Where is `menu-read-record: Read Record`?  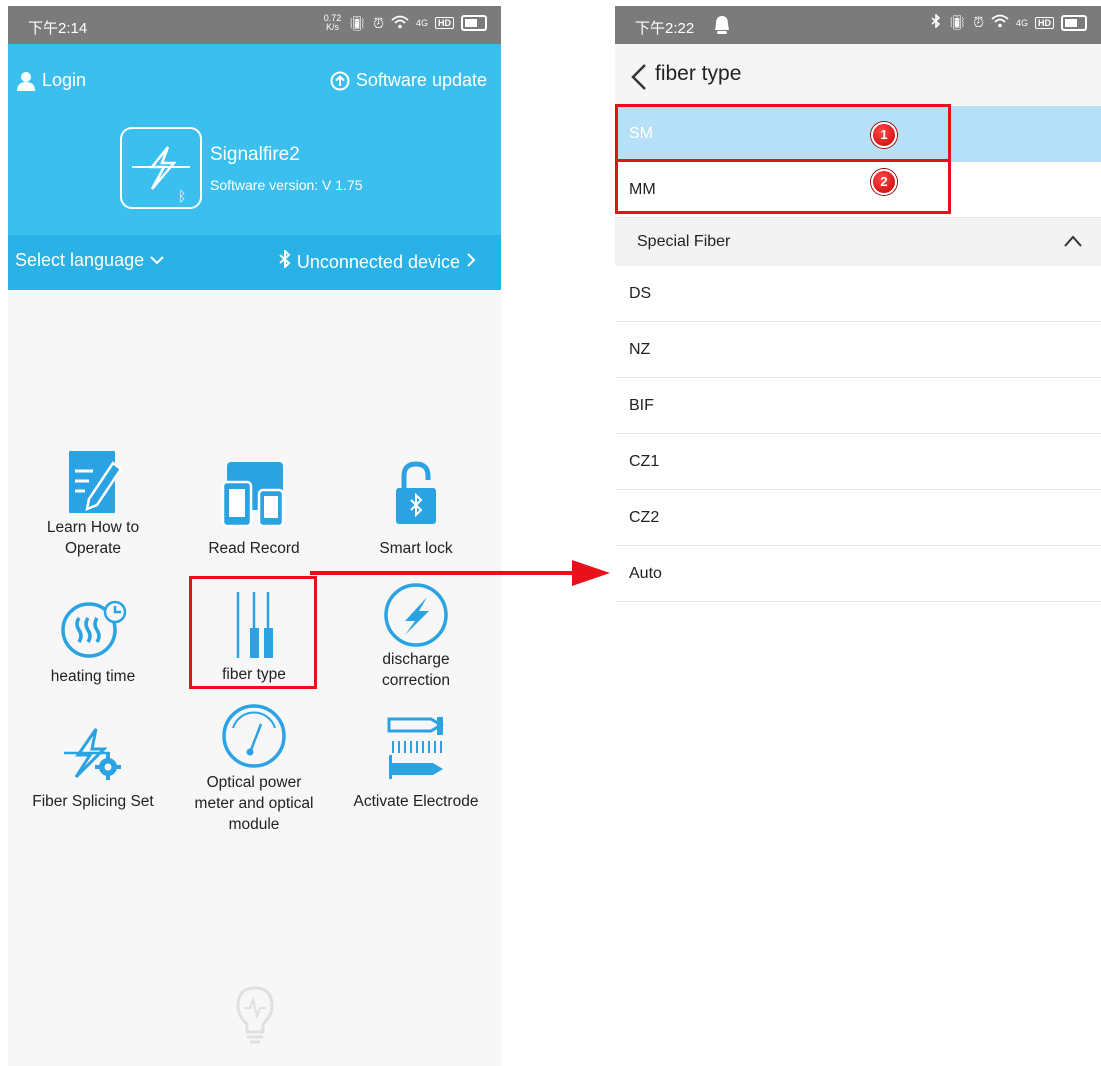 menu-read-record: Read Record is located at coordinates (254, 509).